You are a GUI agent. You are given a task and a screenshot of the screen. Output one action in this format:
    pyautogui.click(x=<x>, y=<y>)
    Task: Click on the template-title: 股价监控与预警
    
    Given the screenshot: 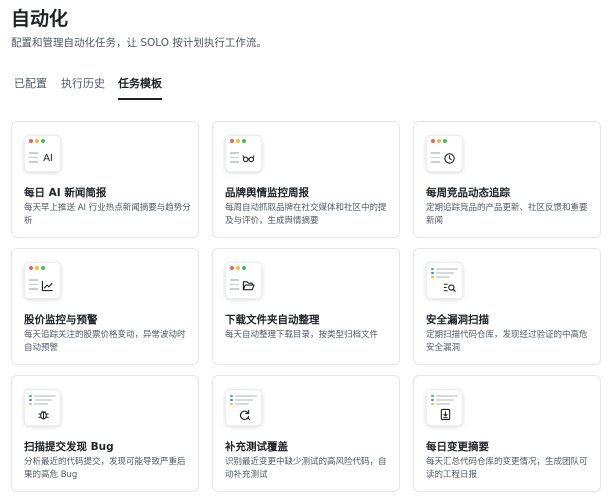 What is the action you would take?
    pyautogui.click(x=61, y=320)
    